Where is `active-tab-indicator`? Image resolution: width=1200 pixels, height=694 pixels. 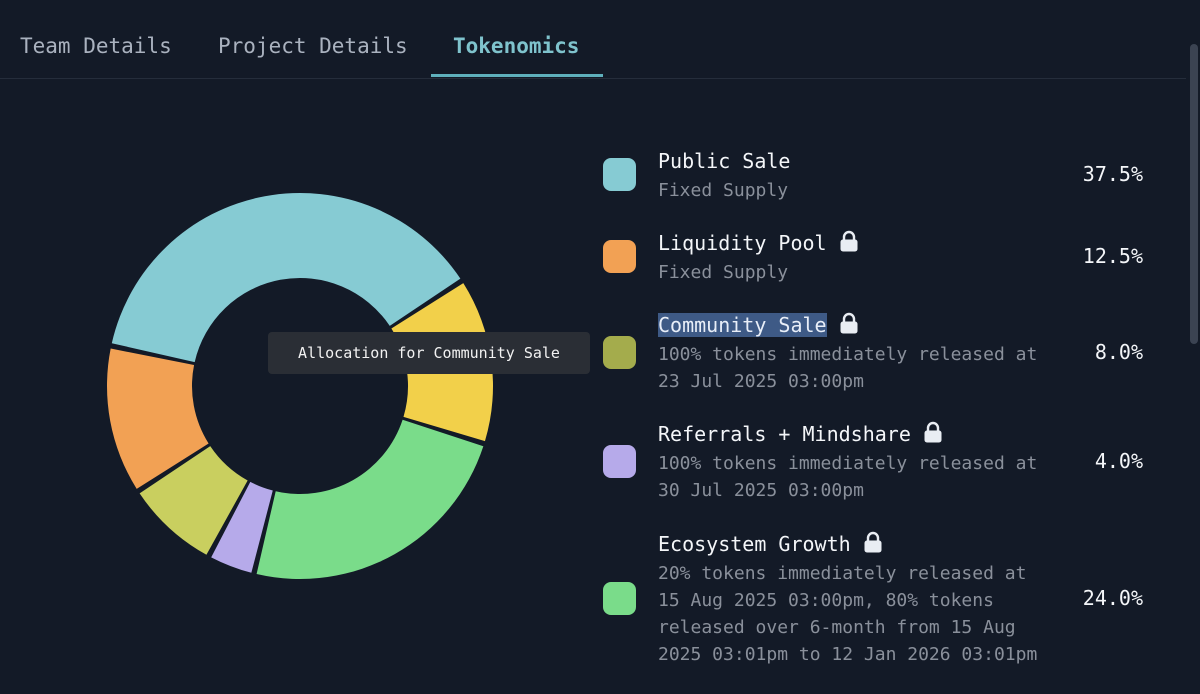
active-tab-indicator is located at coordinates (517, 75).